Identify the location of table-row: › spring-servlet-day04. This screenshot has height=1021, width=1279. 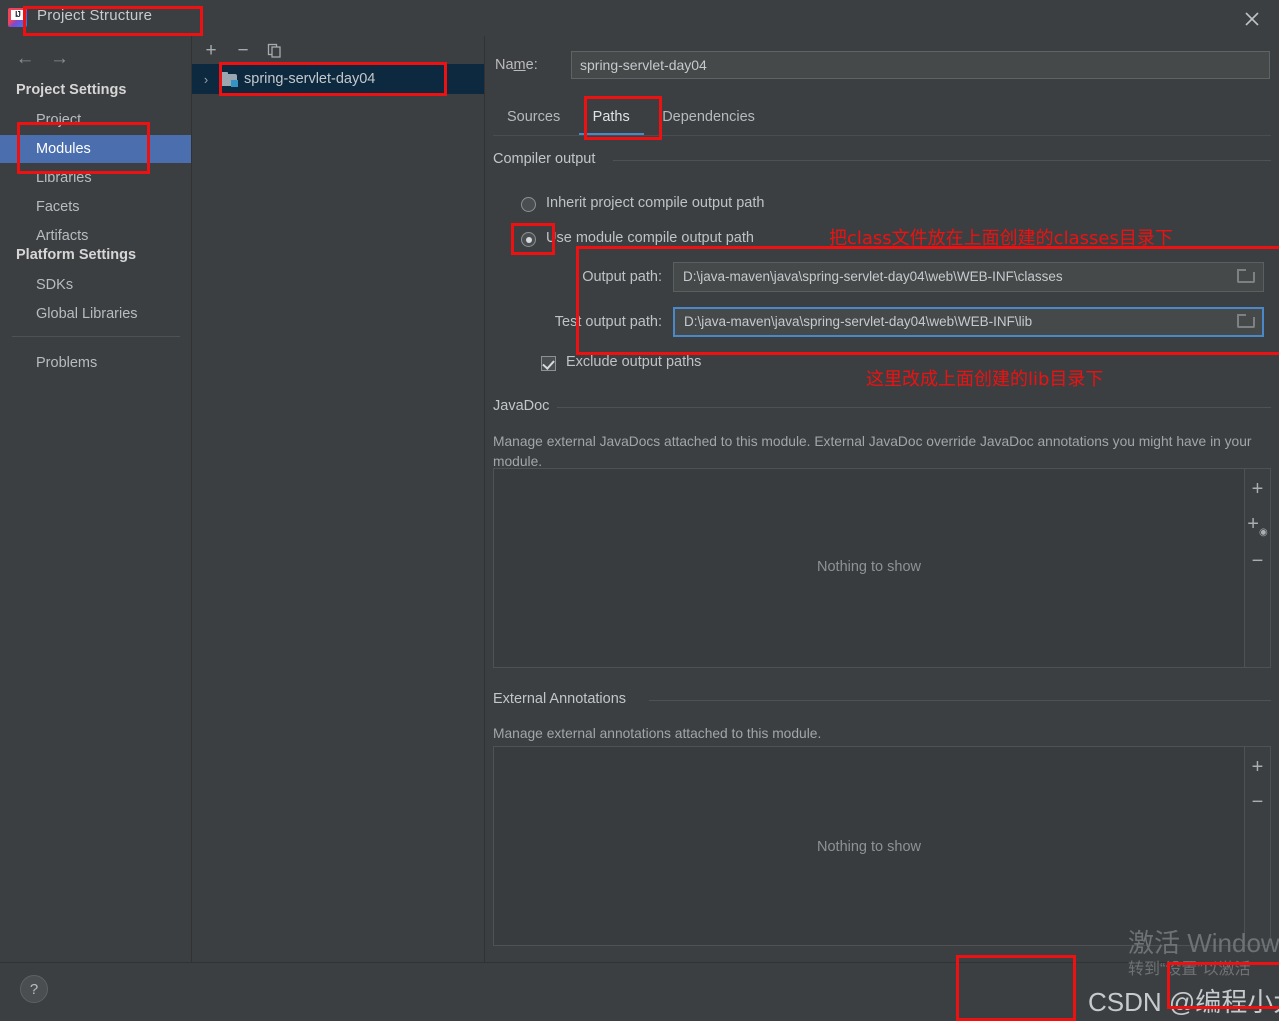
(338, 79).